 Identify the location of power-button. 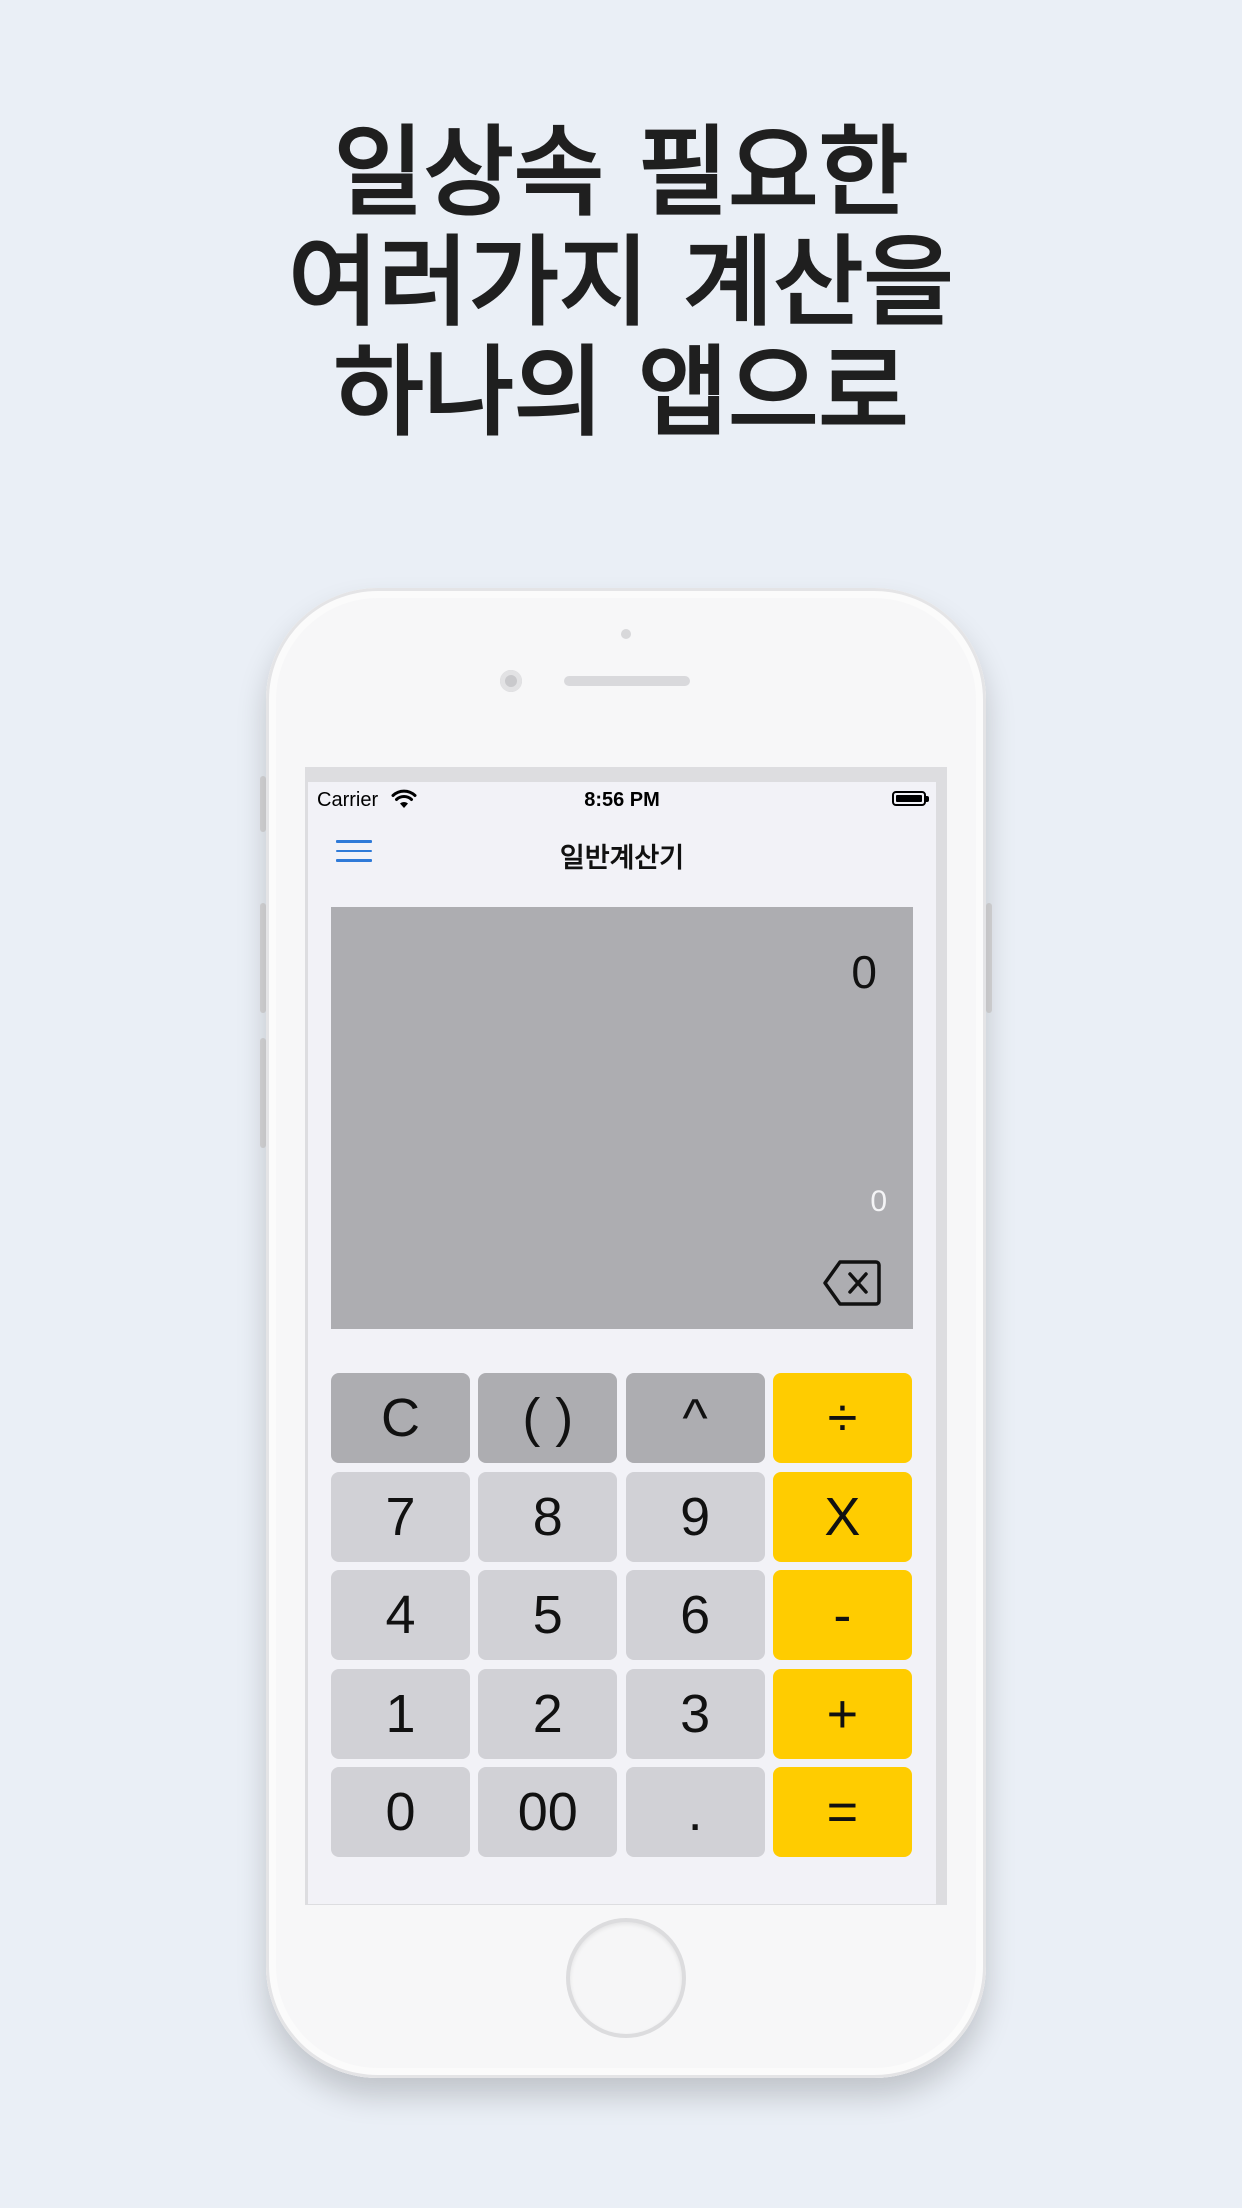
(989, 958).